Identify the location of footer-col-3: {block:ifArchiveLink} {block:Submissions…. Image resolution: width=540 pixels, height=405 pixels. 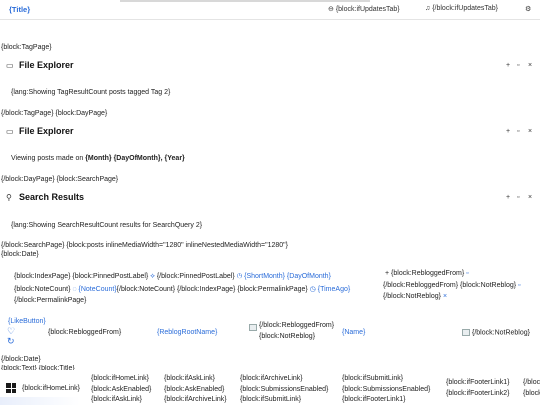
(284, 389).